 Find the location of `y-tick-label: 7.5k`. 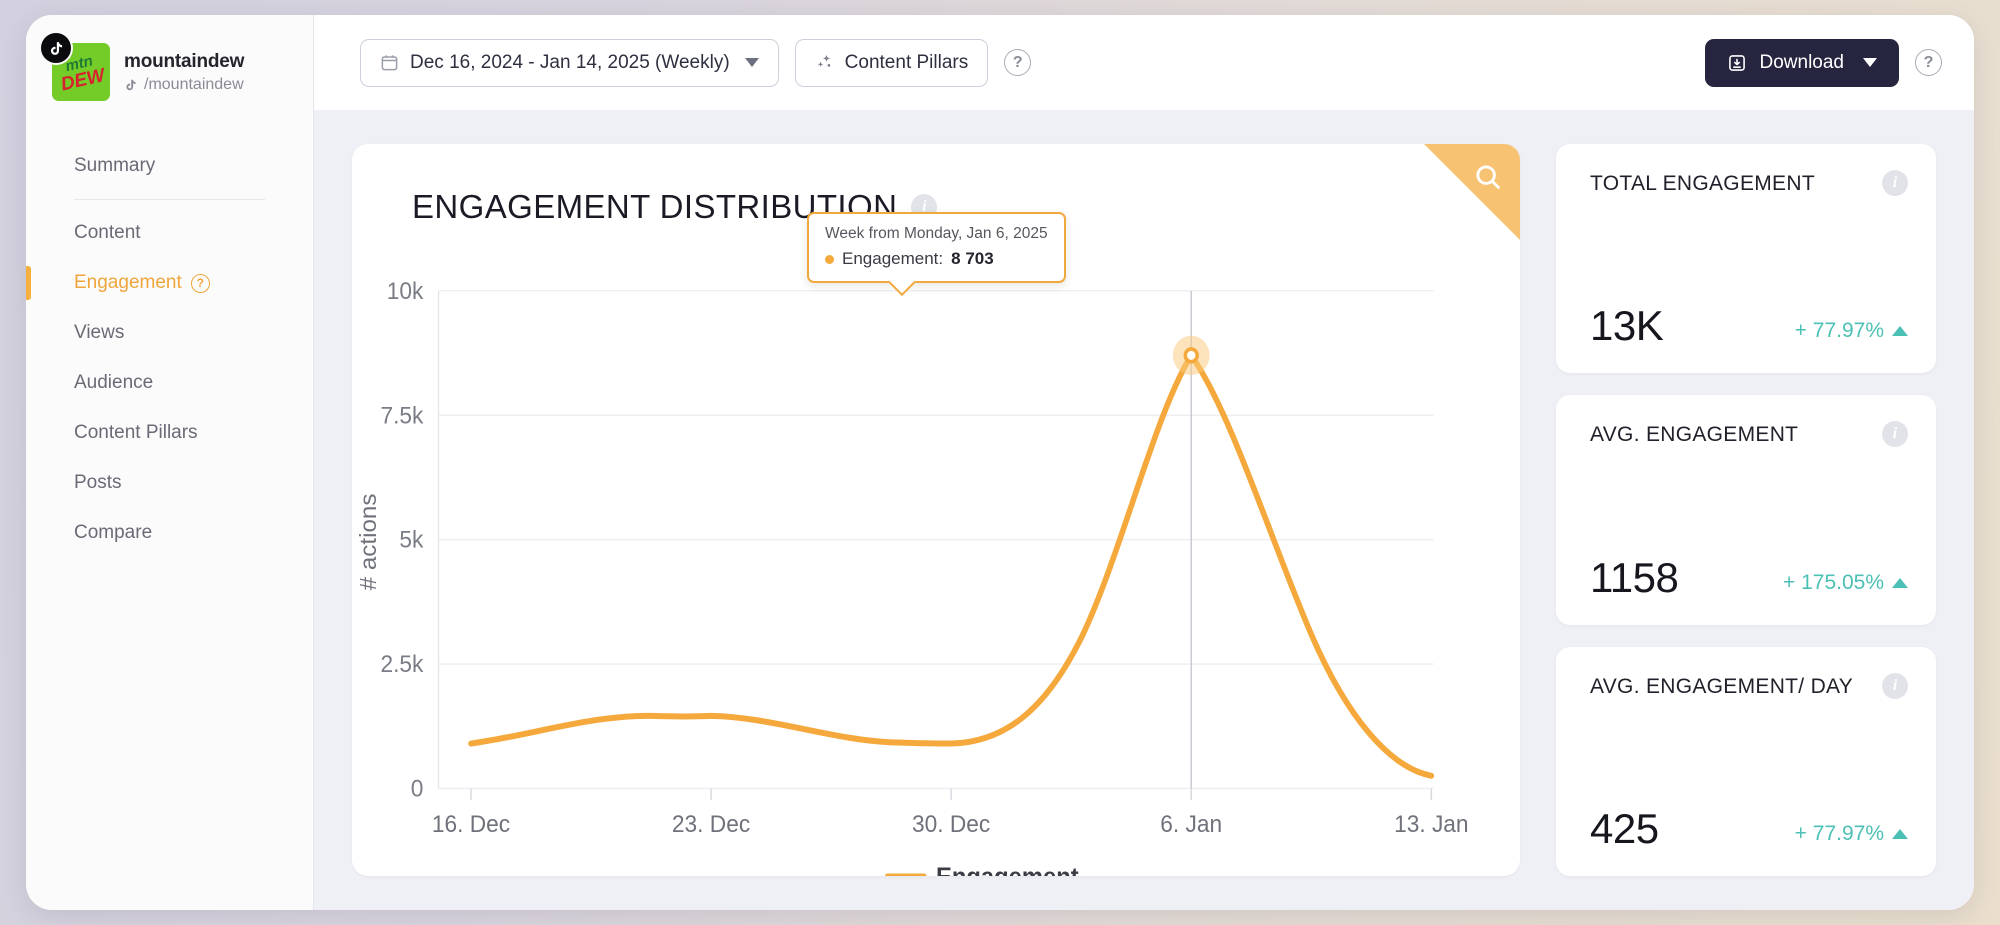

y-tick-label: 7.5k is located at coordinates (401, 415).